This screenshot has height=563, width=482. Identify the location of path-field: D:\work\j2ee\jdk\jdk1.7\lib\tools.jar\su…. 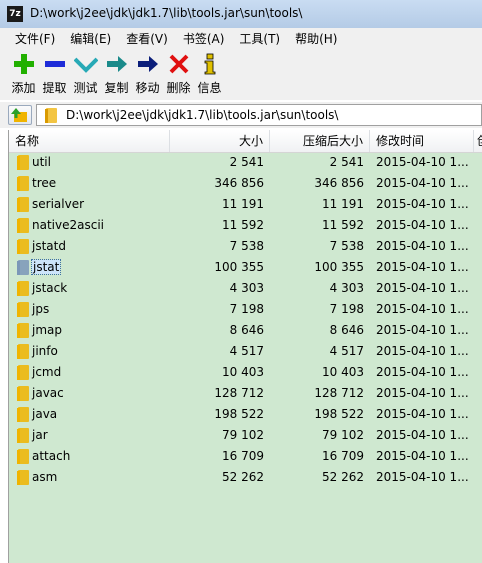
(259, 115).